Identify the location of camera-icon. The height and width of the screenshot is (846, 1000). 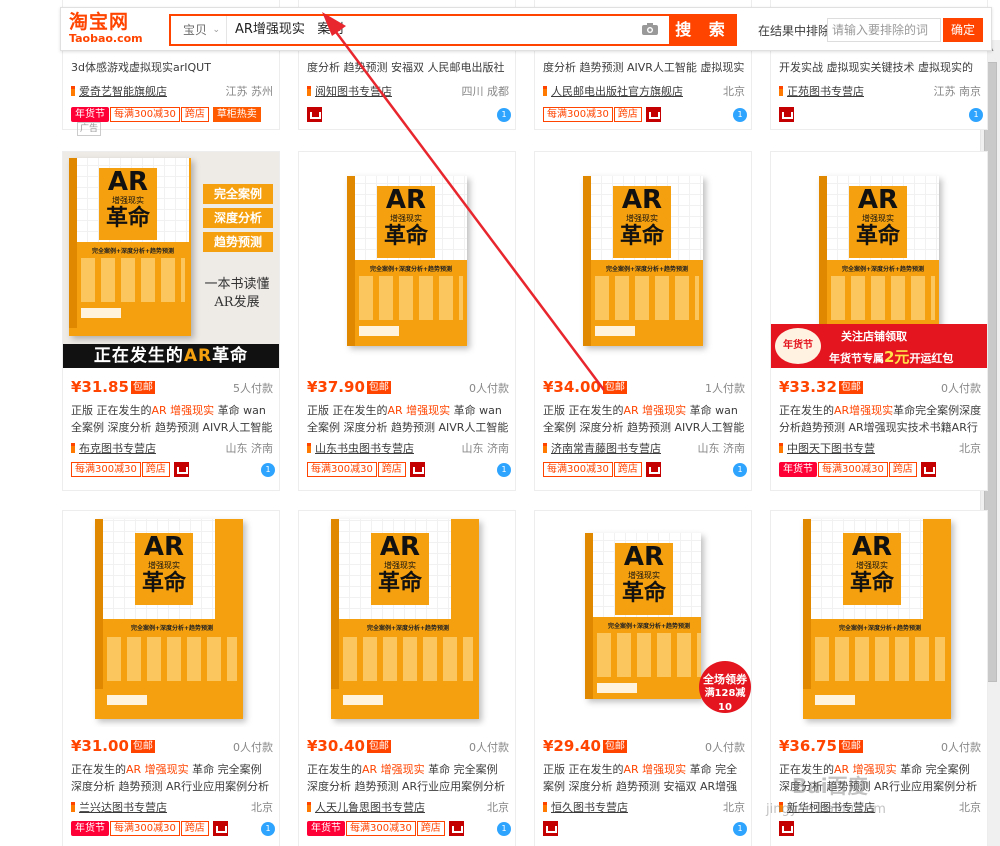
(650, 29).